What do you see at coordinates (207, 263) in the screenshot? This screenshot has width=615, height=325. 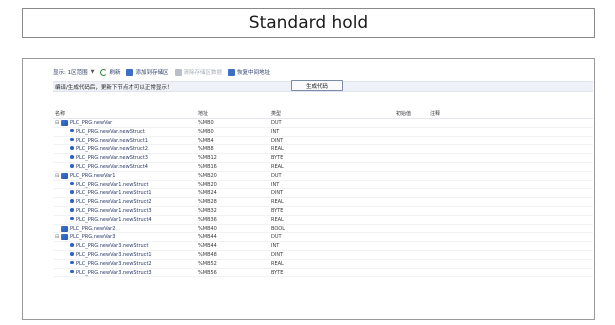 I see `row-address: %MB52` at bounding box center [207, 263].